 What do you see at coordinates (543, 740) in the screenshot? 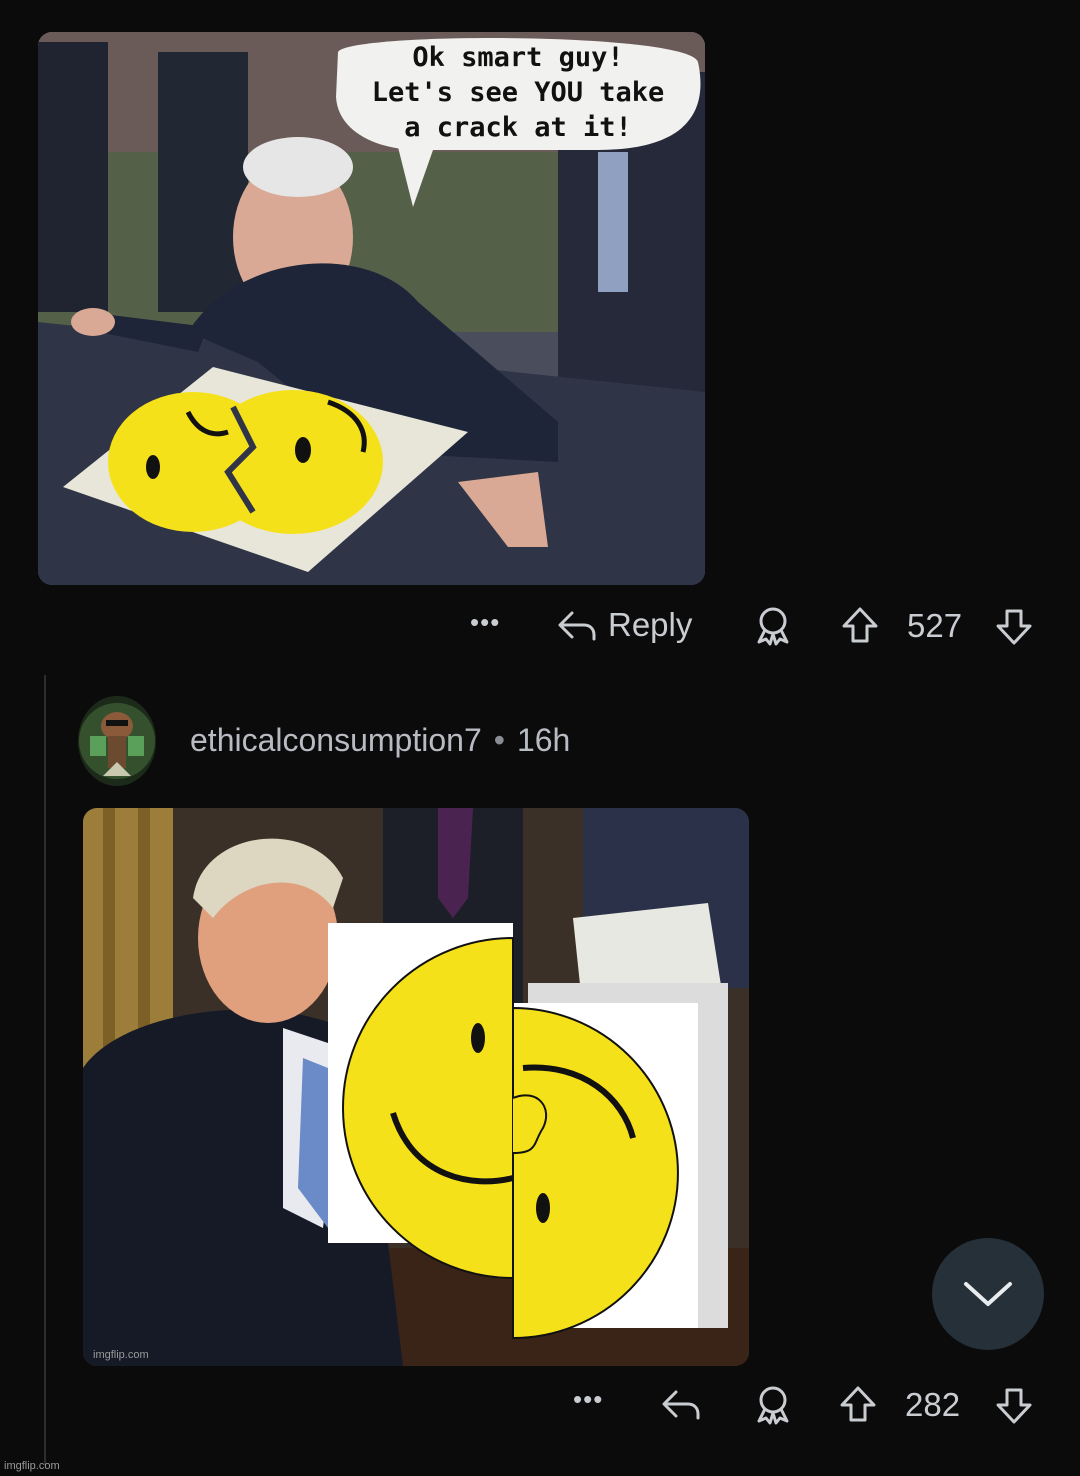
I see `comment-age: 16h` at bounding box center [543, 740].